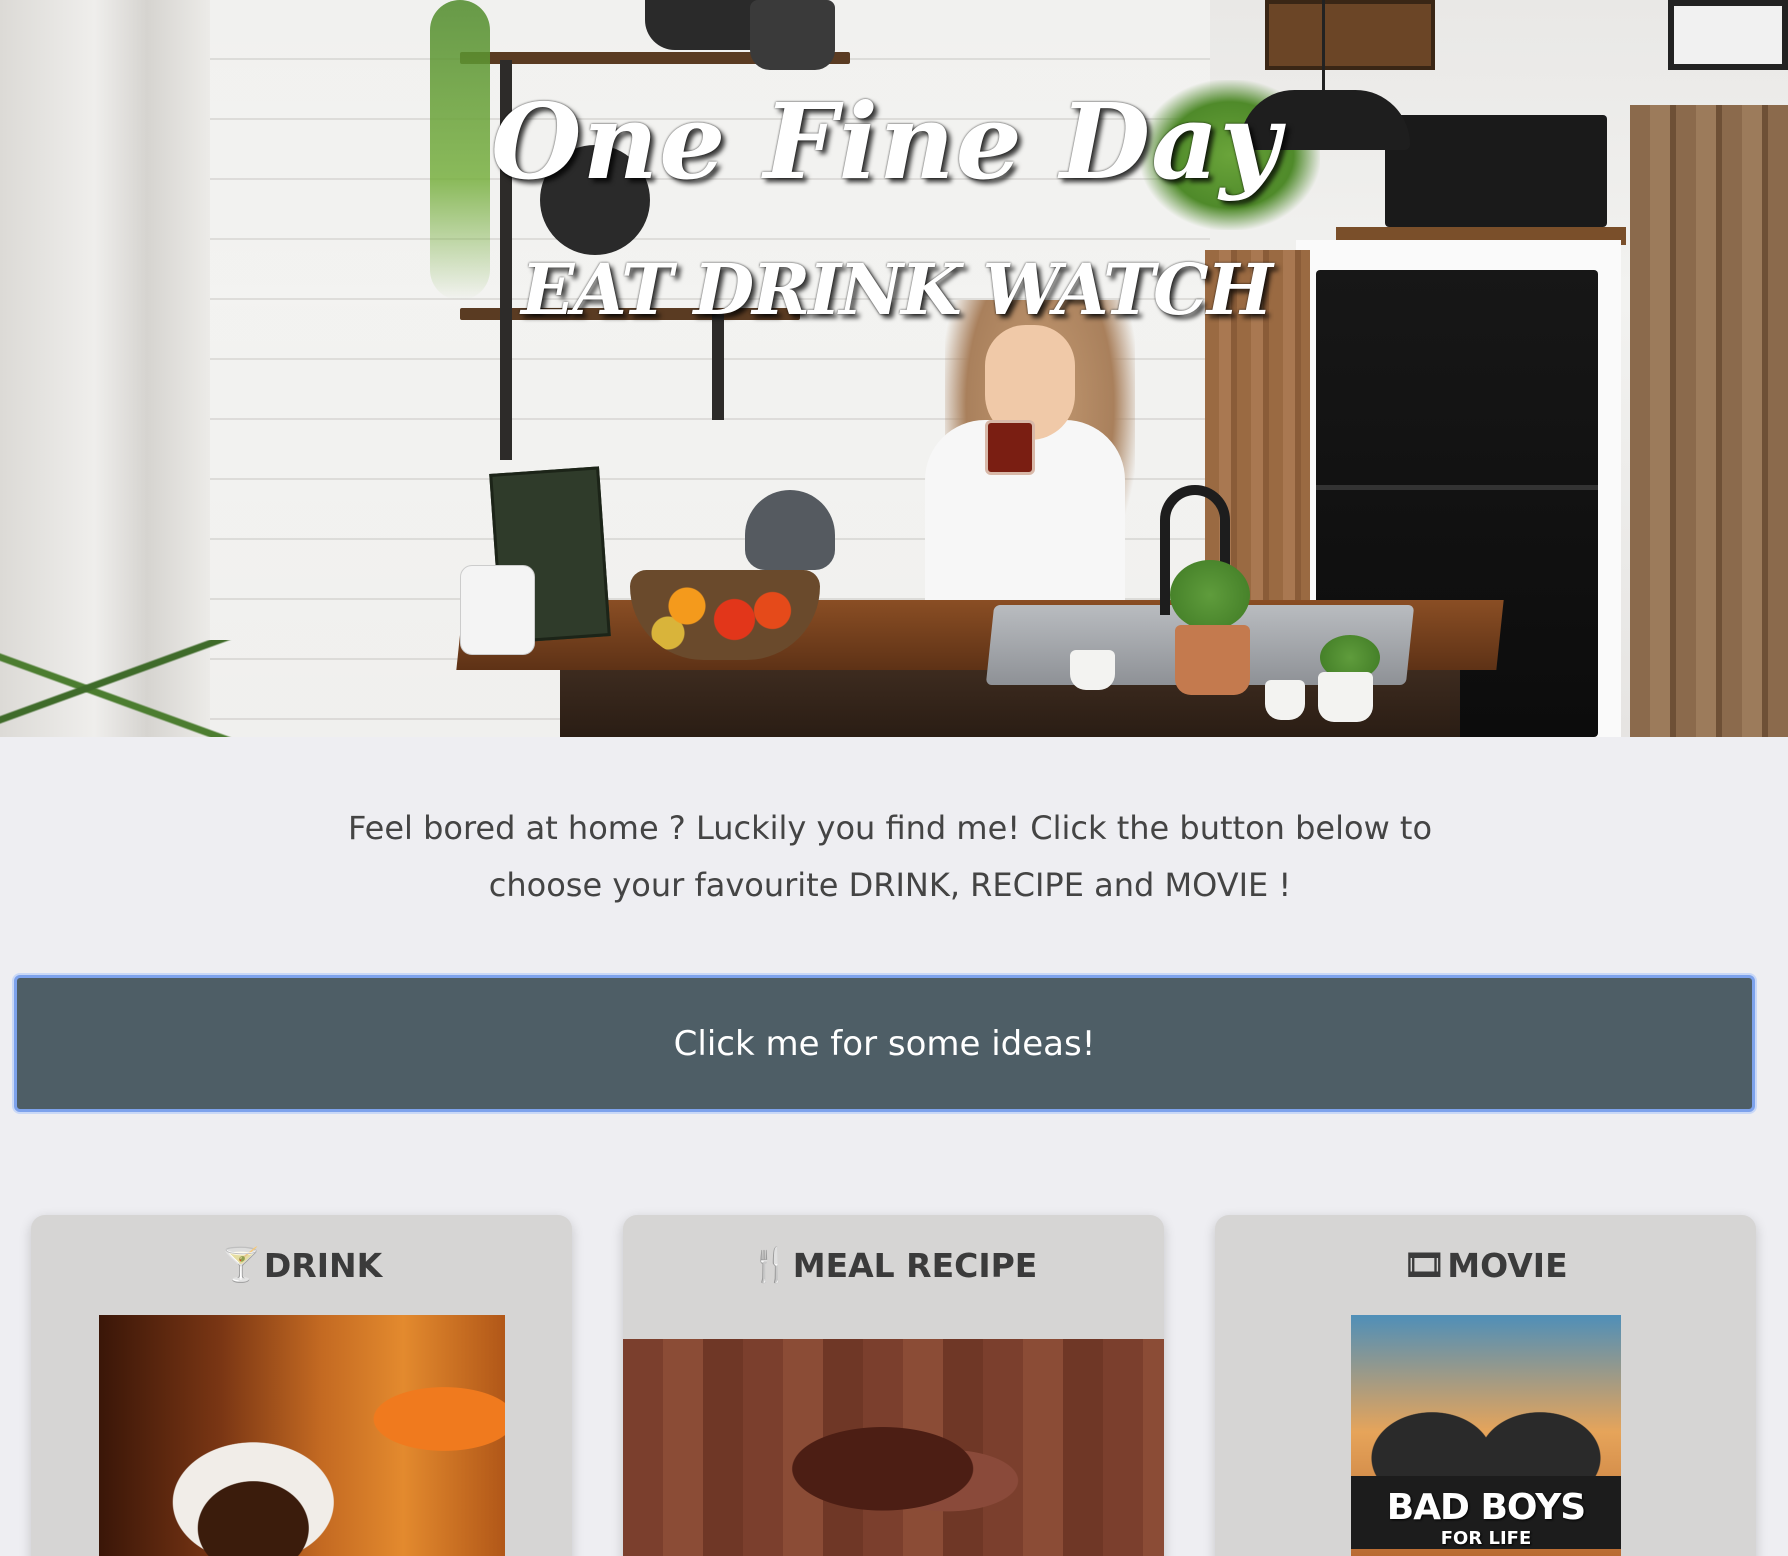  I want to click on cocktail-icon: 🍸, so click(241, 1264).